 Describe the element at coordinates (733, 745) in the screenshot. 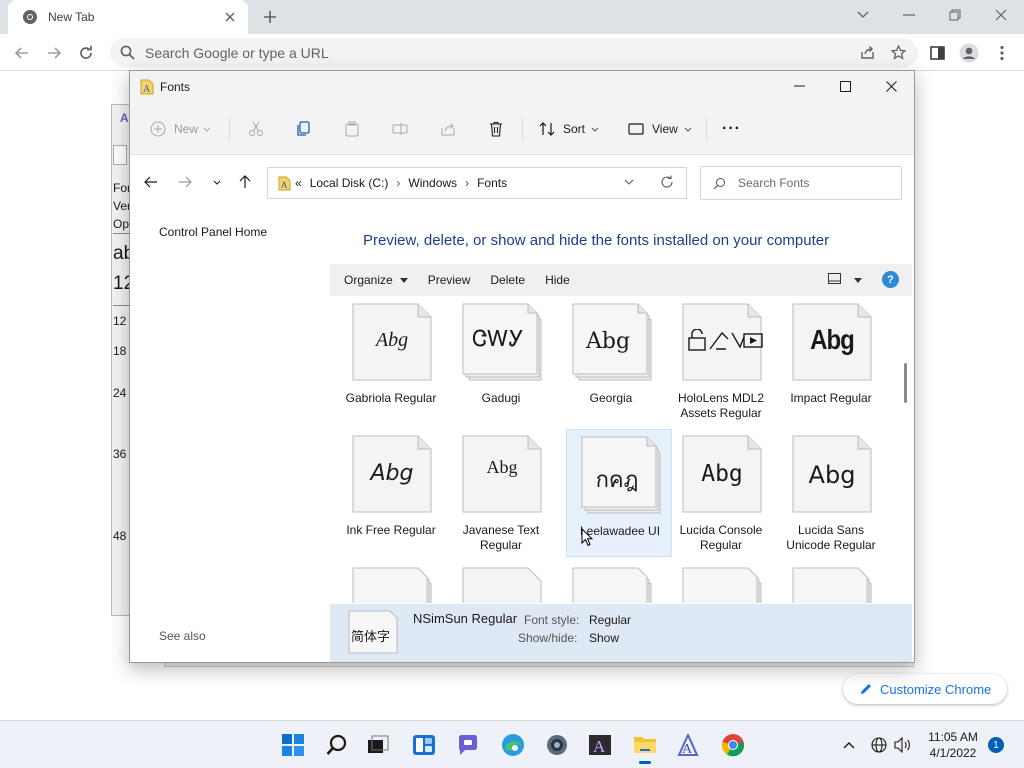

I see `chrome-taskbar-icon` at that location.